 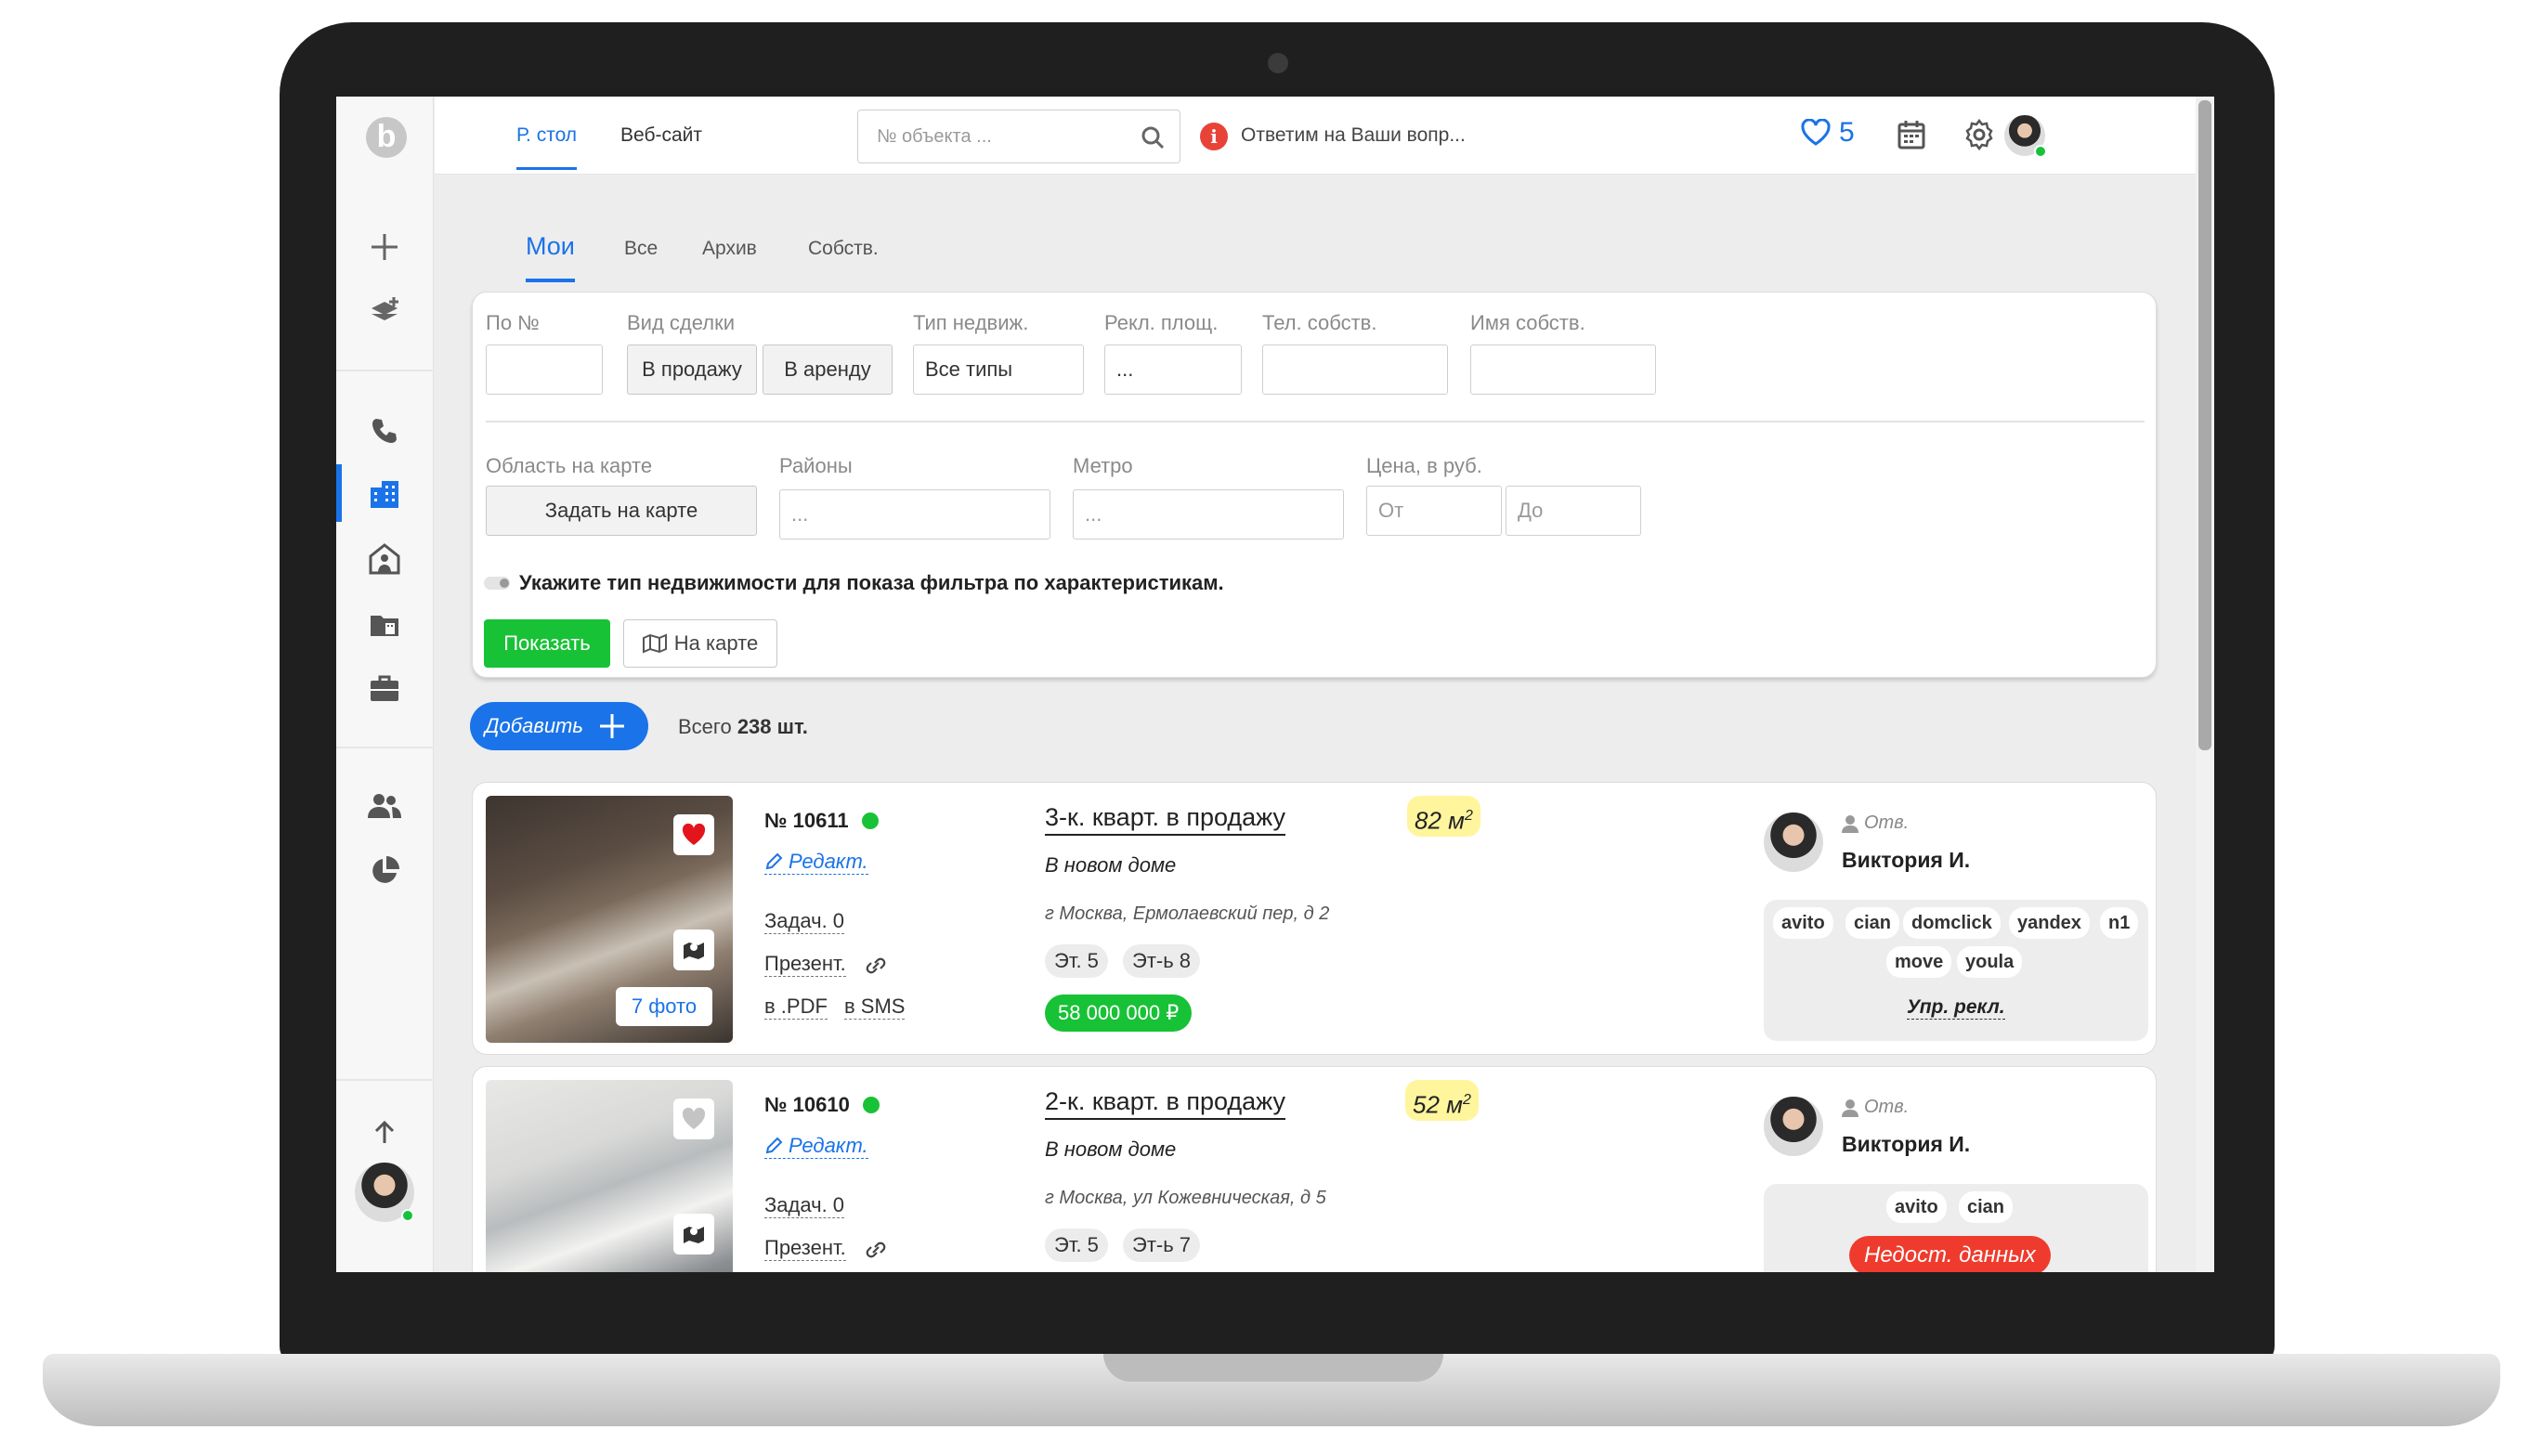 What do you see at coordinates (2050, 923) in the screenshot?
I see `ad-tag-yandex: yandex` at bounding box center [2050, 923].